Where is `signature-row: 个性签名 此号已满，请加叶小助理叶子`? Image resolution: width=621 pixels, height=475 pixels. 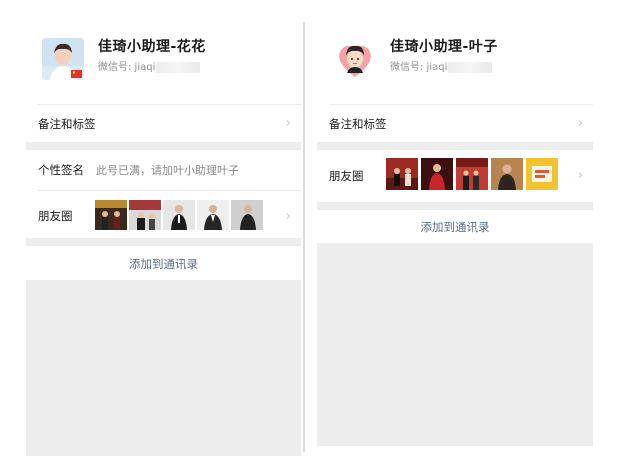 signature-row: 个性签名 此号已满，请加叶小助理叶子 is located at coordinates (163, 170).